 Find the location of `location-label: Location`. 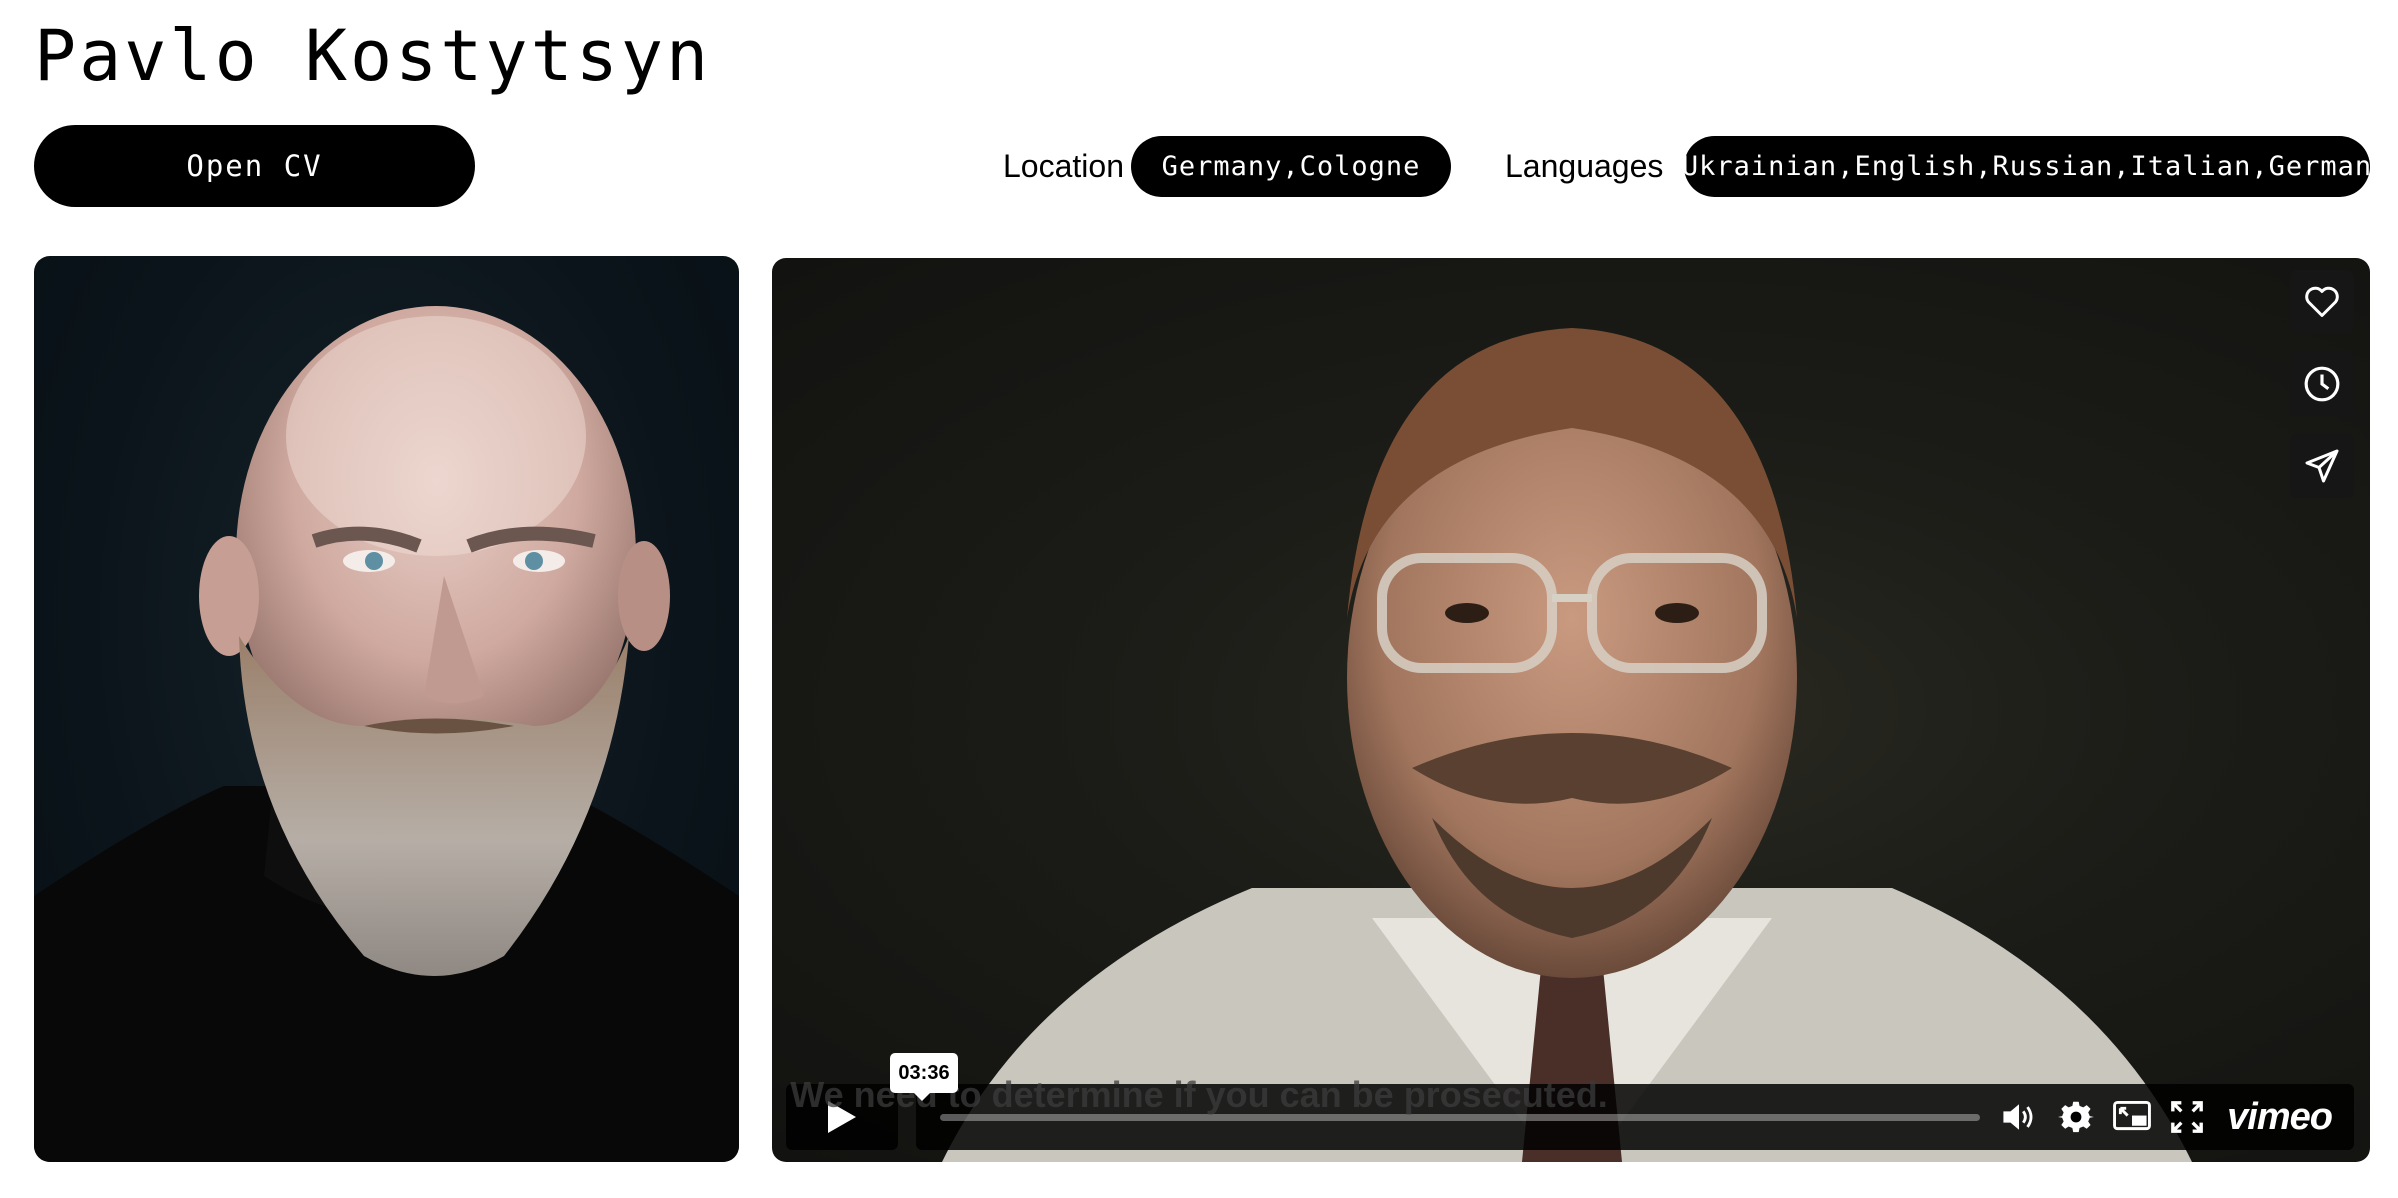

location-label: Location is located at coordinates (1063, 166).